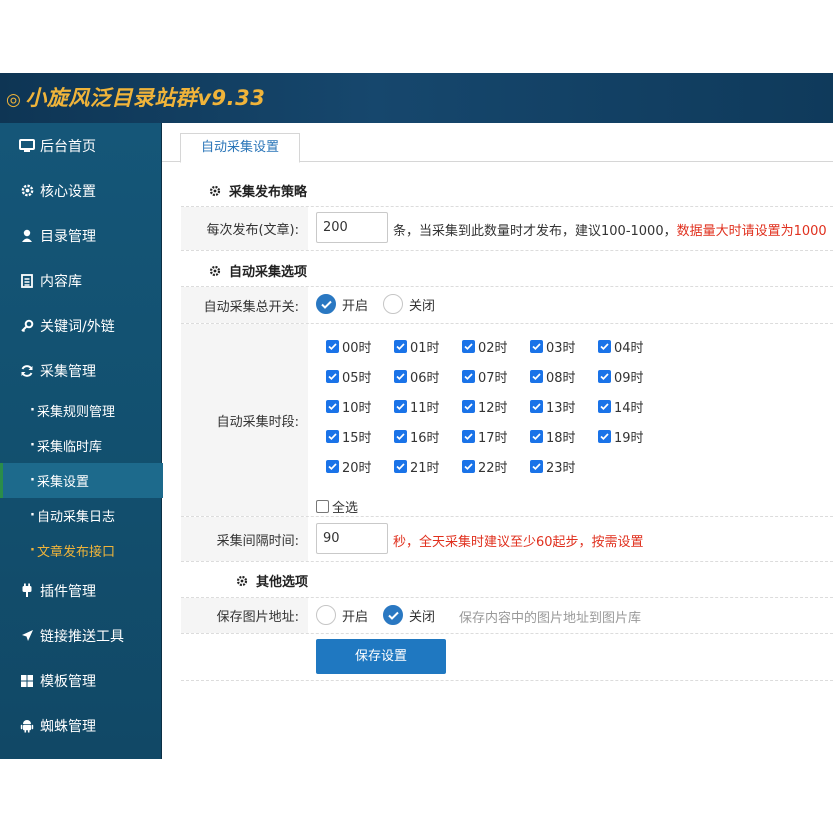  I want to click on publish-note-warning: 数据量大时请设置为1000, so click(751, 231).